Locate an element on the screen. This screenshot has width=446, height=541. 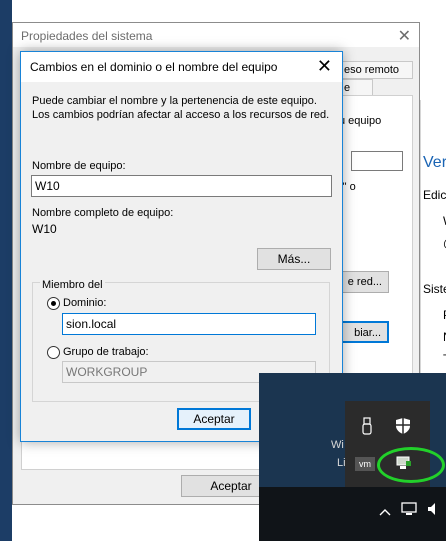
props-close-icon: ✕ is located at coordinates (404, 36).